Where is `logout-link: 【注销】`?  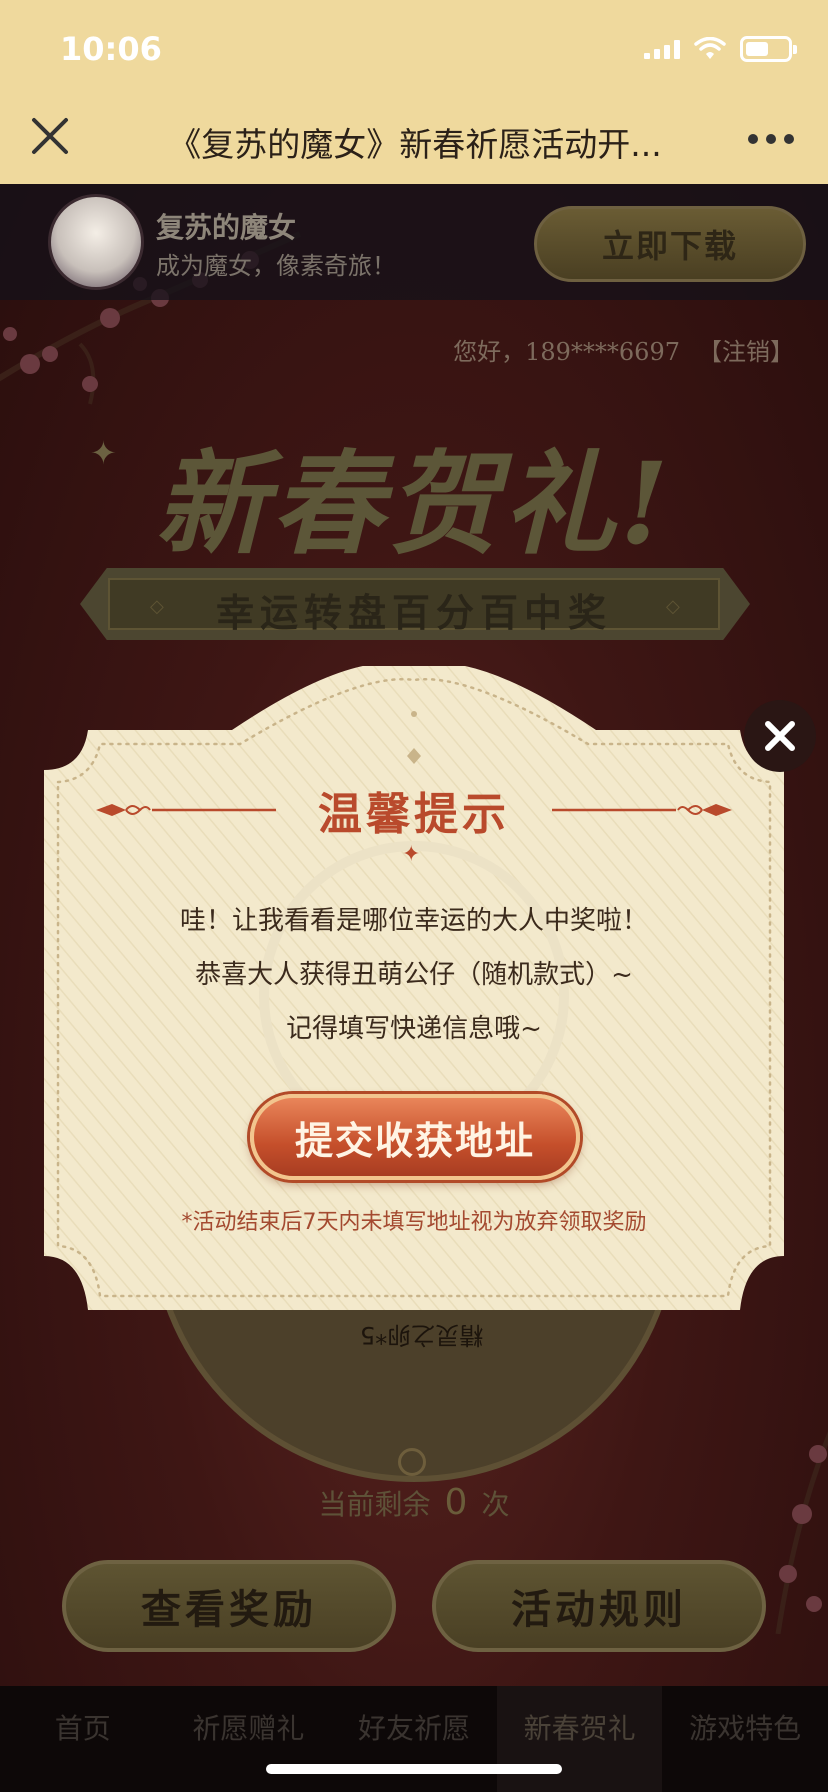
logout-link: 【注销】 is located at coordinates (746, 352).